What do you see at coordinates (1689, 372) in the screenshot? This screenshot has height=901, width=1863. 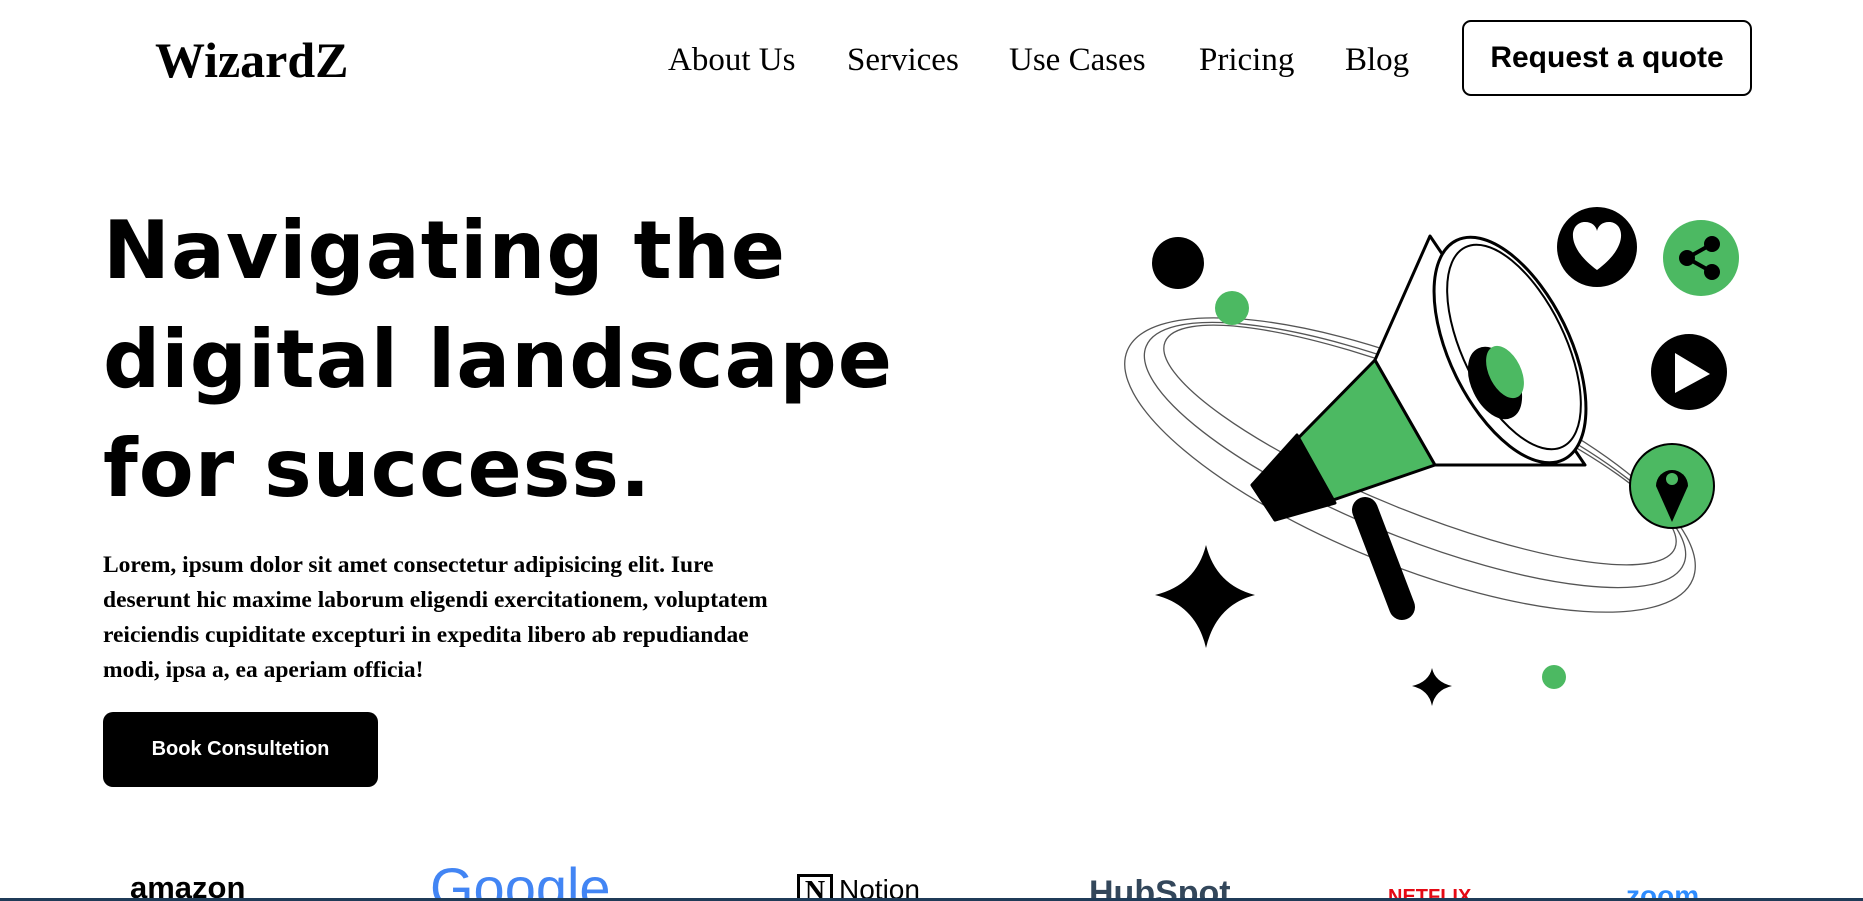 I see `play-icon` at bounding box center [1689, 372].